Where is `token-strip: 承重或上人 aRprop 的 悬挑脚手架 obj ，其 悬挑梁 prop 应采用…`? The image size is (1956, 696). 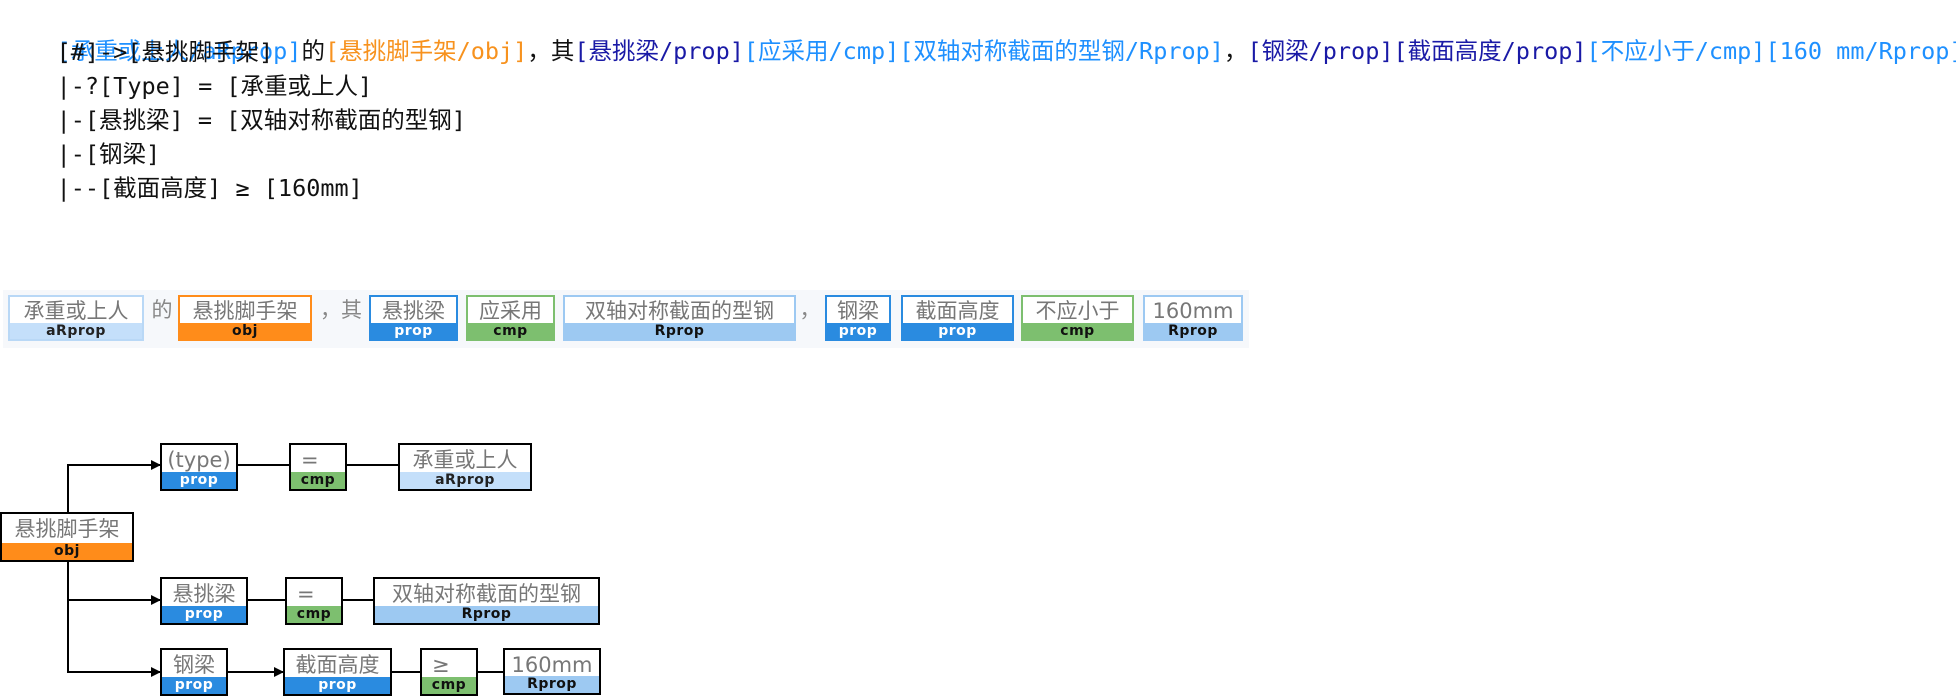 token-strip: 承重或上人 aRprop 的 悬挑脚手架 obj ，其 悬挑梁 prop 应采用… is located at coordinates (626, 319).